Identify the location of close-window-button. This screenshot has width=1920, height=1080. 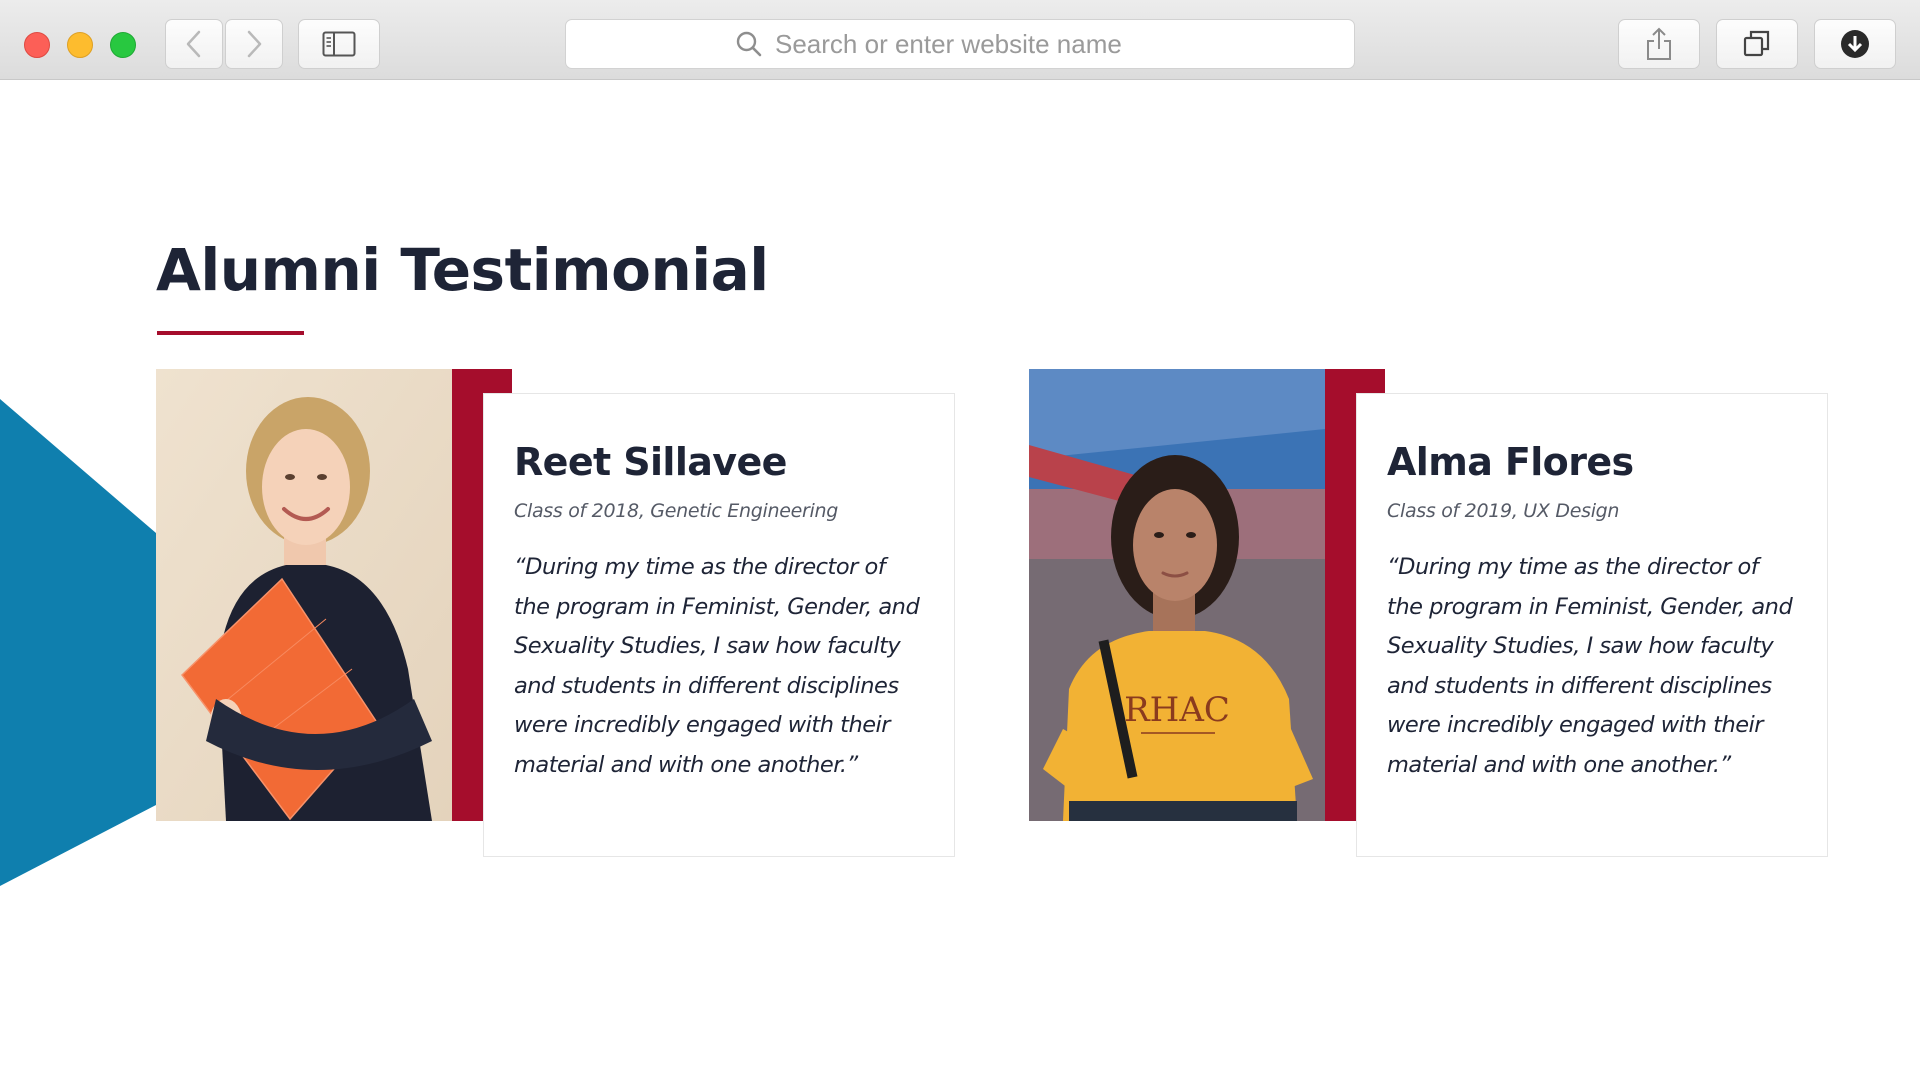
(37, 45).